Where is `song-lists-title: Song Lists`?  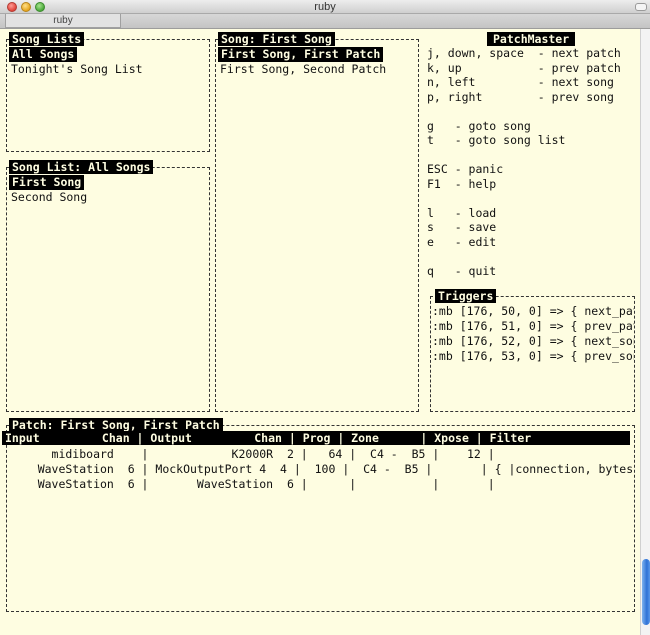 song-lists-title: Song Lists is located at coordinates (47, 39).